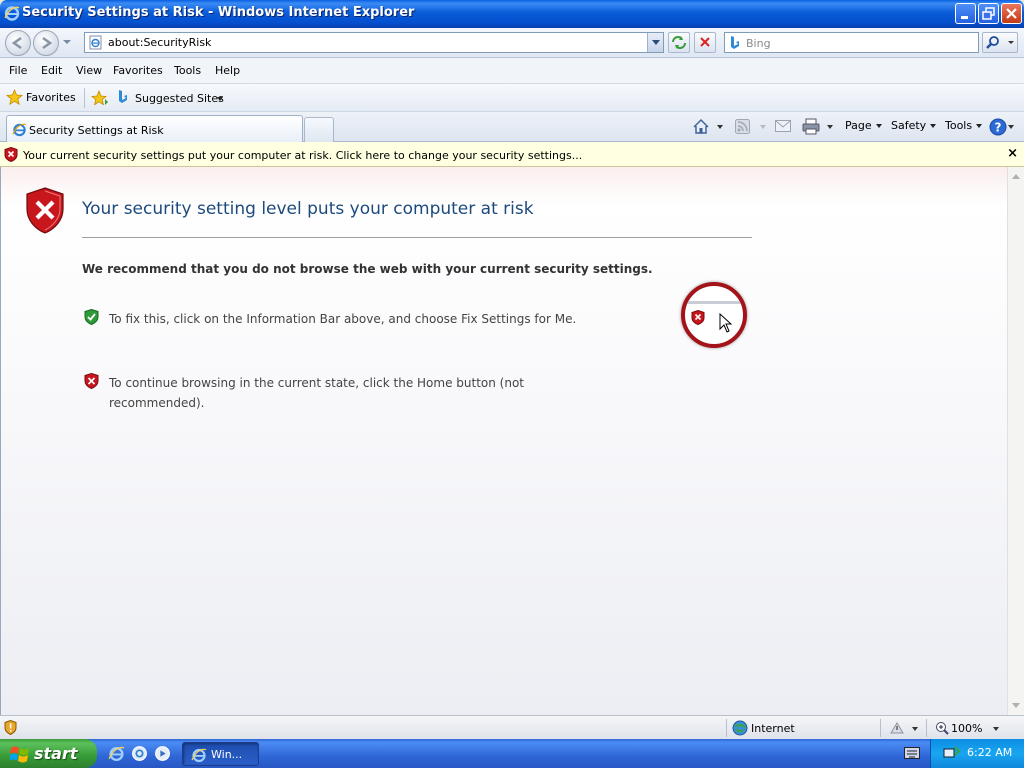 Image resolution: width=1024 pixels, height=768 pixels. Describe the element at coordinates (988, 13) in the screenshot. I see `restore-button` at that location.